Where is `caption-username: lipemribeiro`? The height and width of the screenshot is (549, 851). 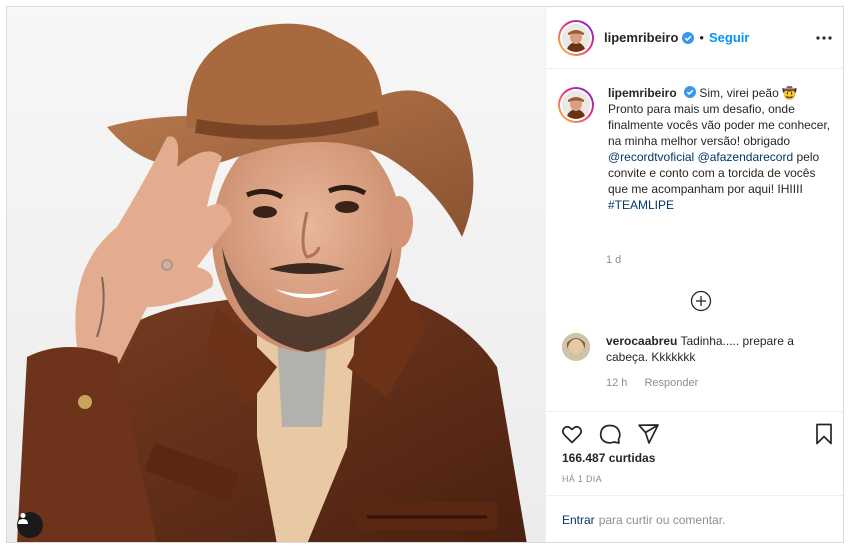 caption-username: lipemribeiro is located at coordinates (642, 93).